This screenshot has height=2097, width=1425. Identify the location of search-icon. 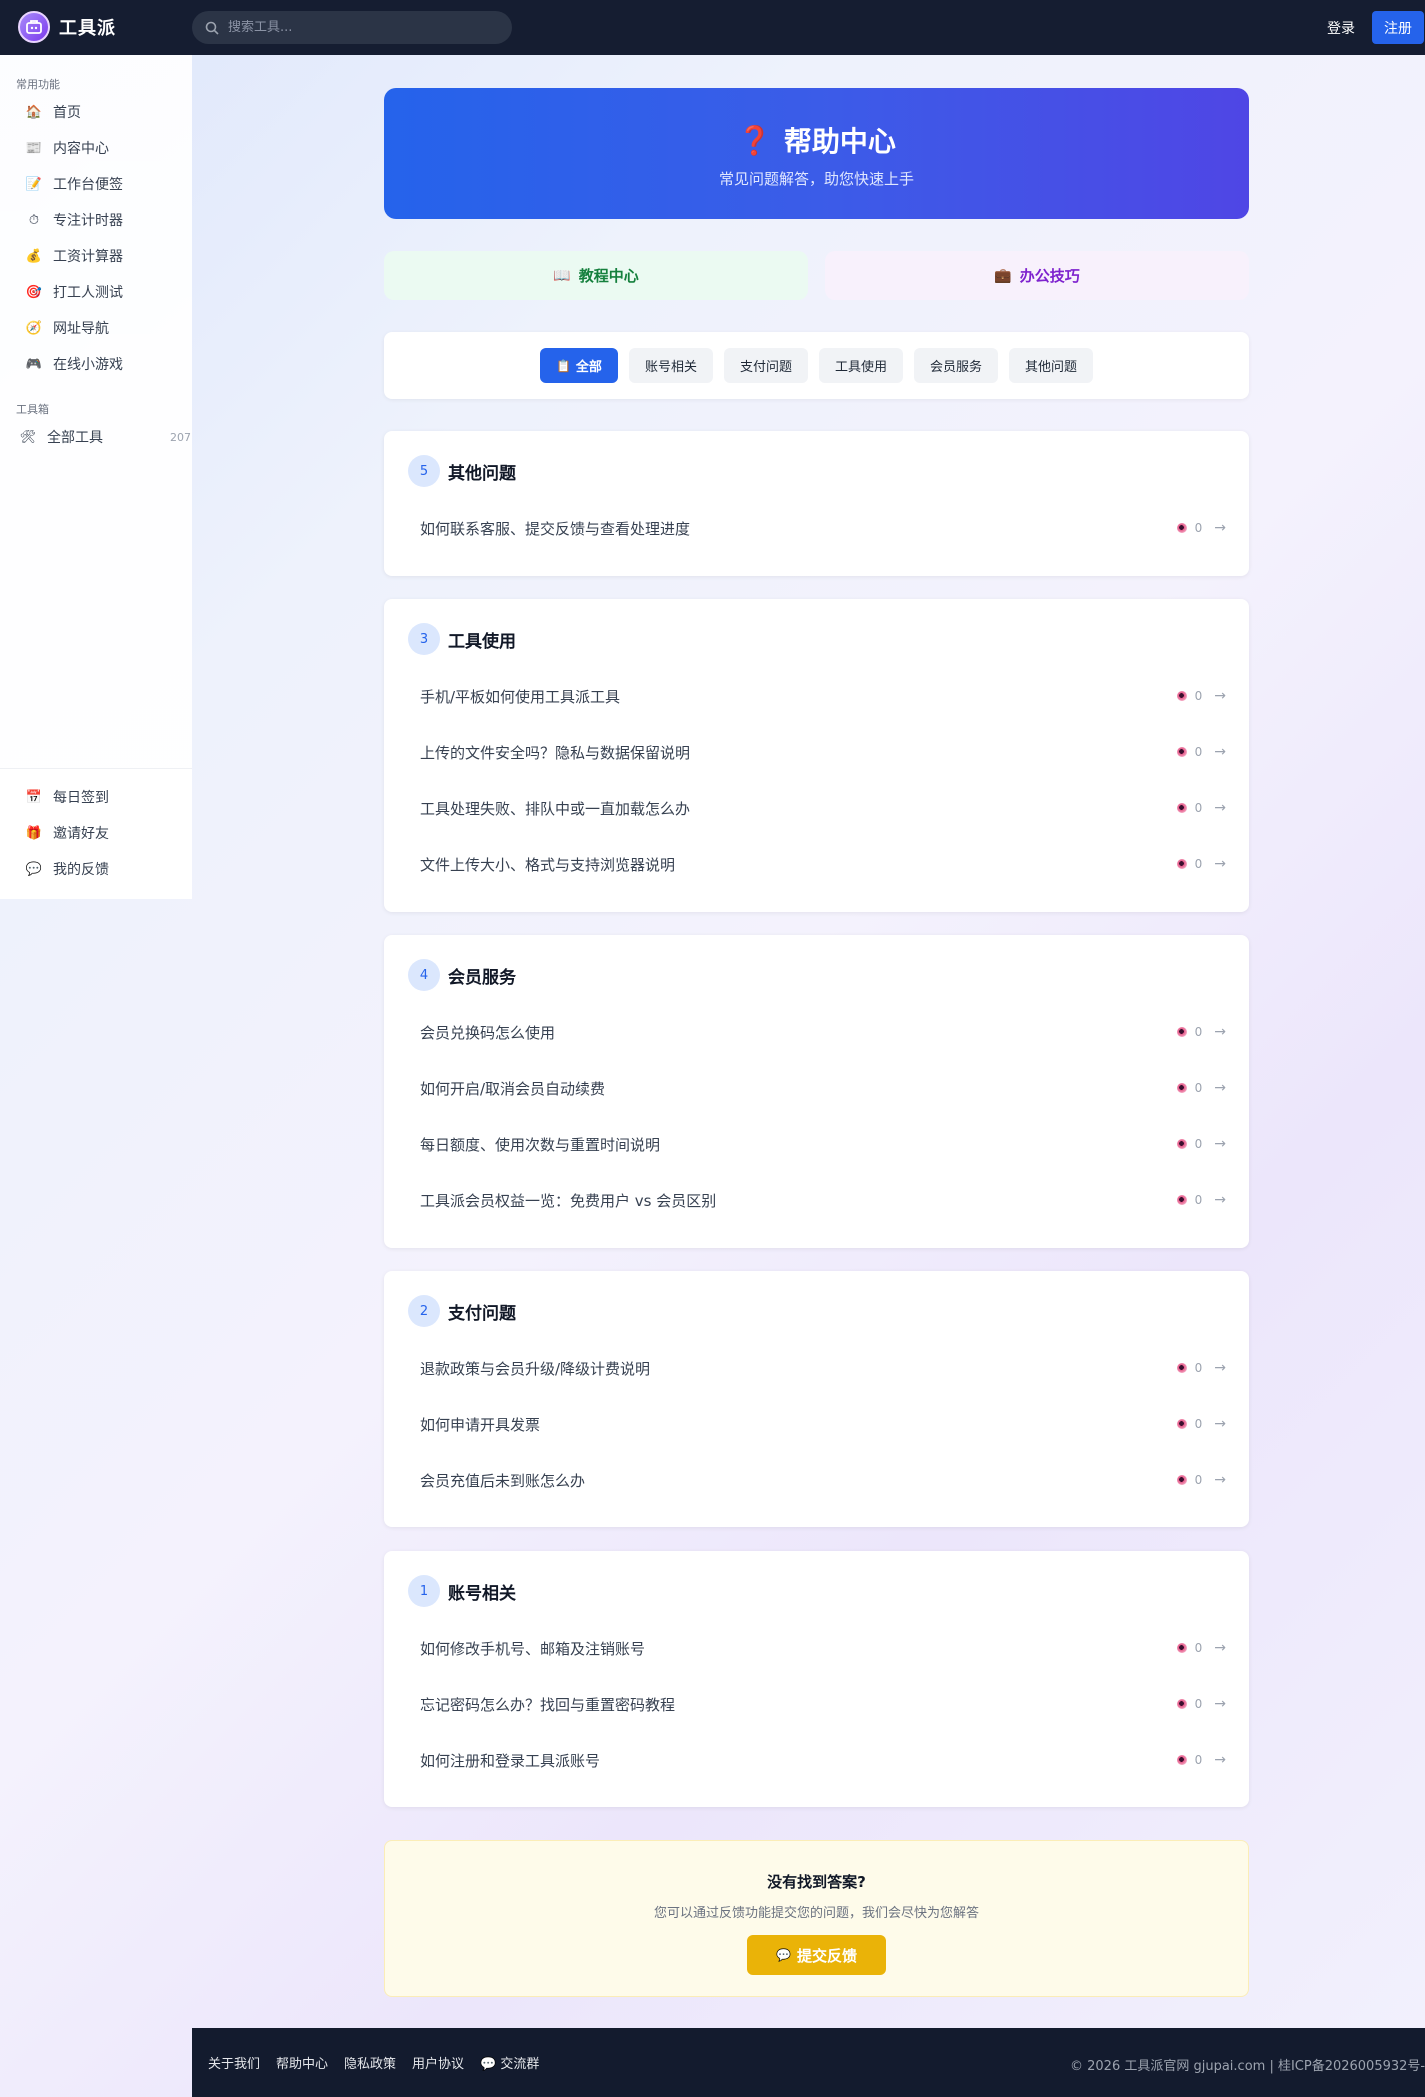
(212, 28).